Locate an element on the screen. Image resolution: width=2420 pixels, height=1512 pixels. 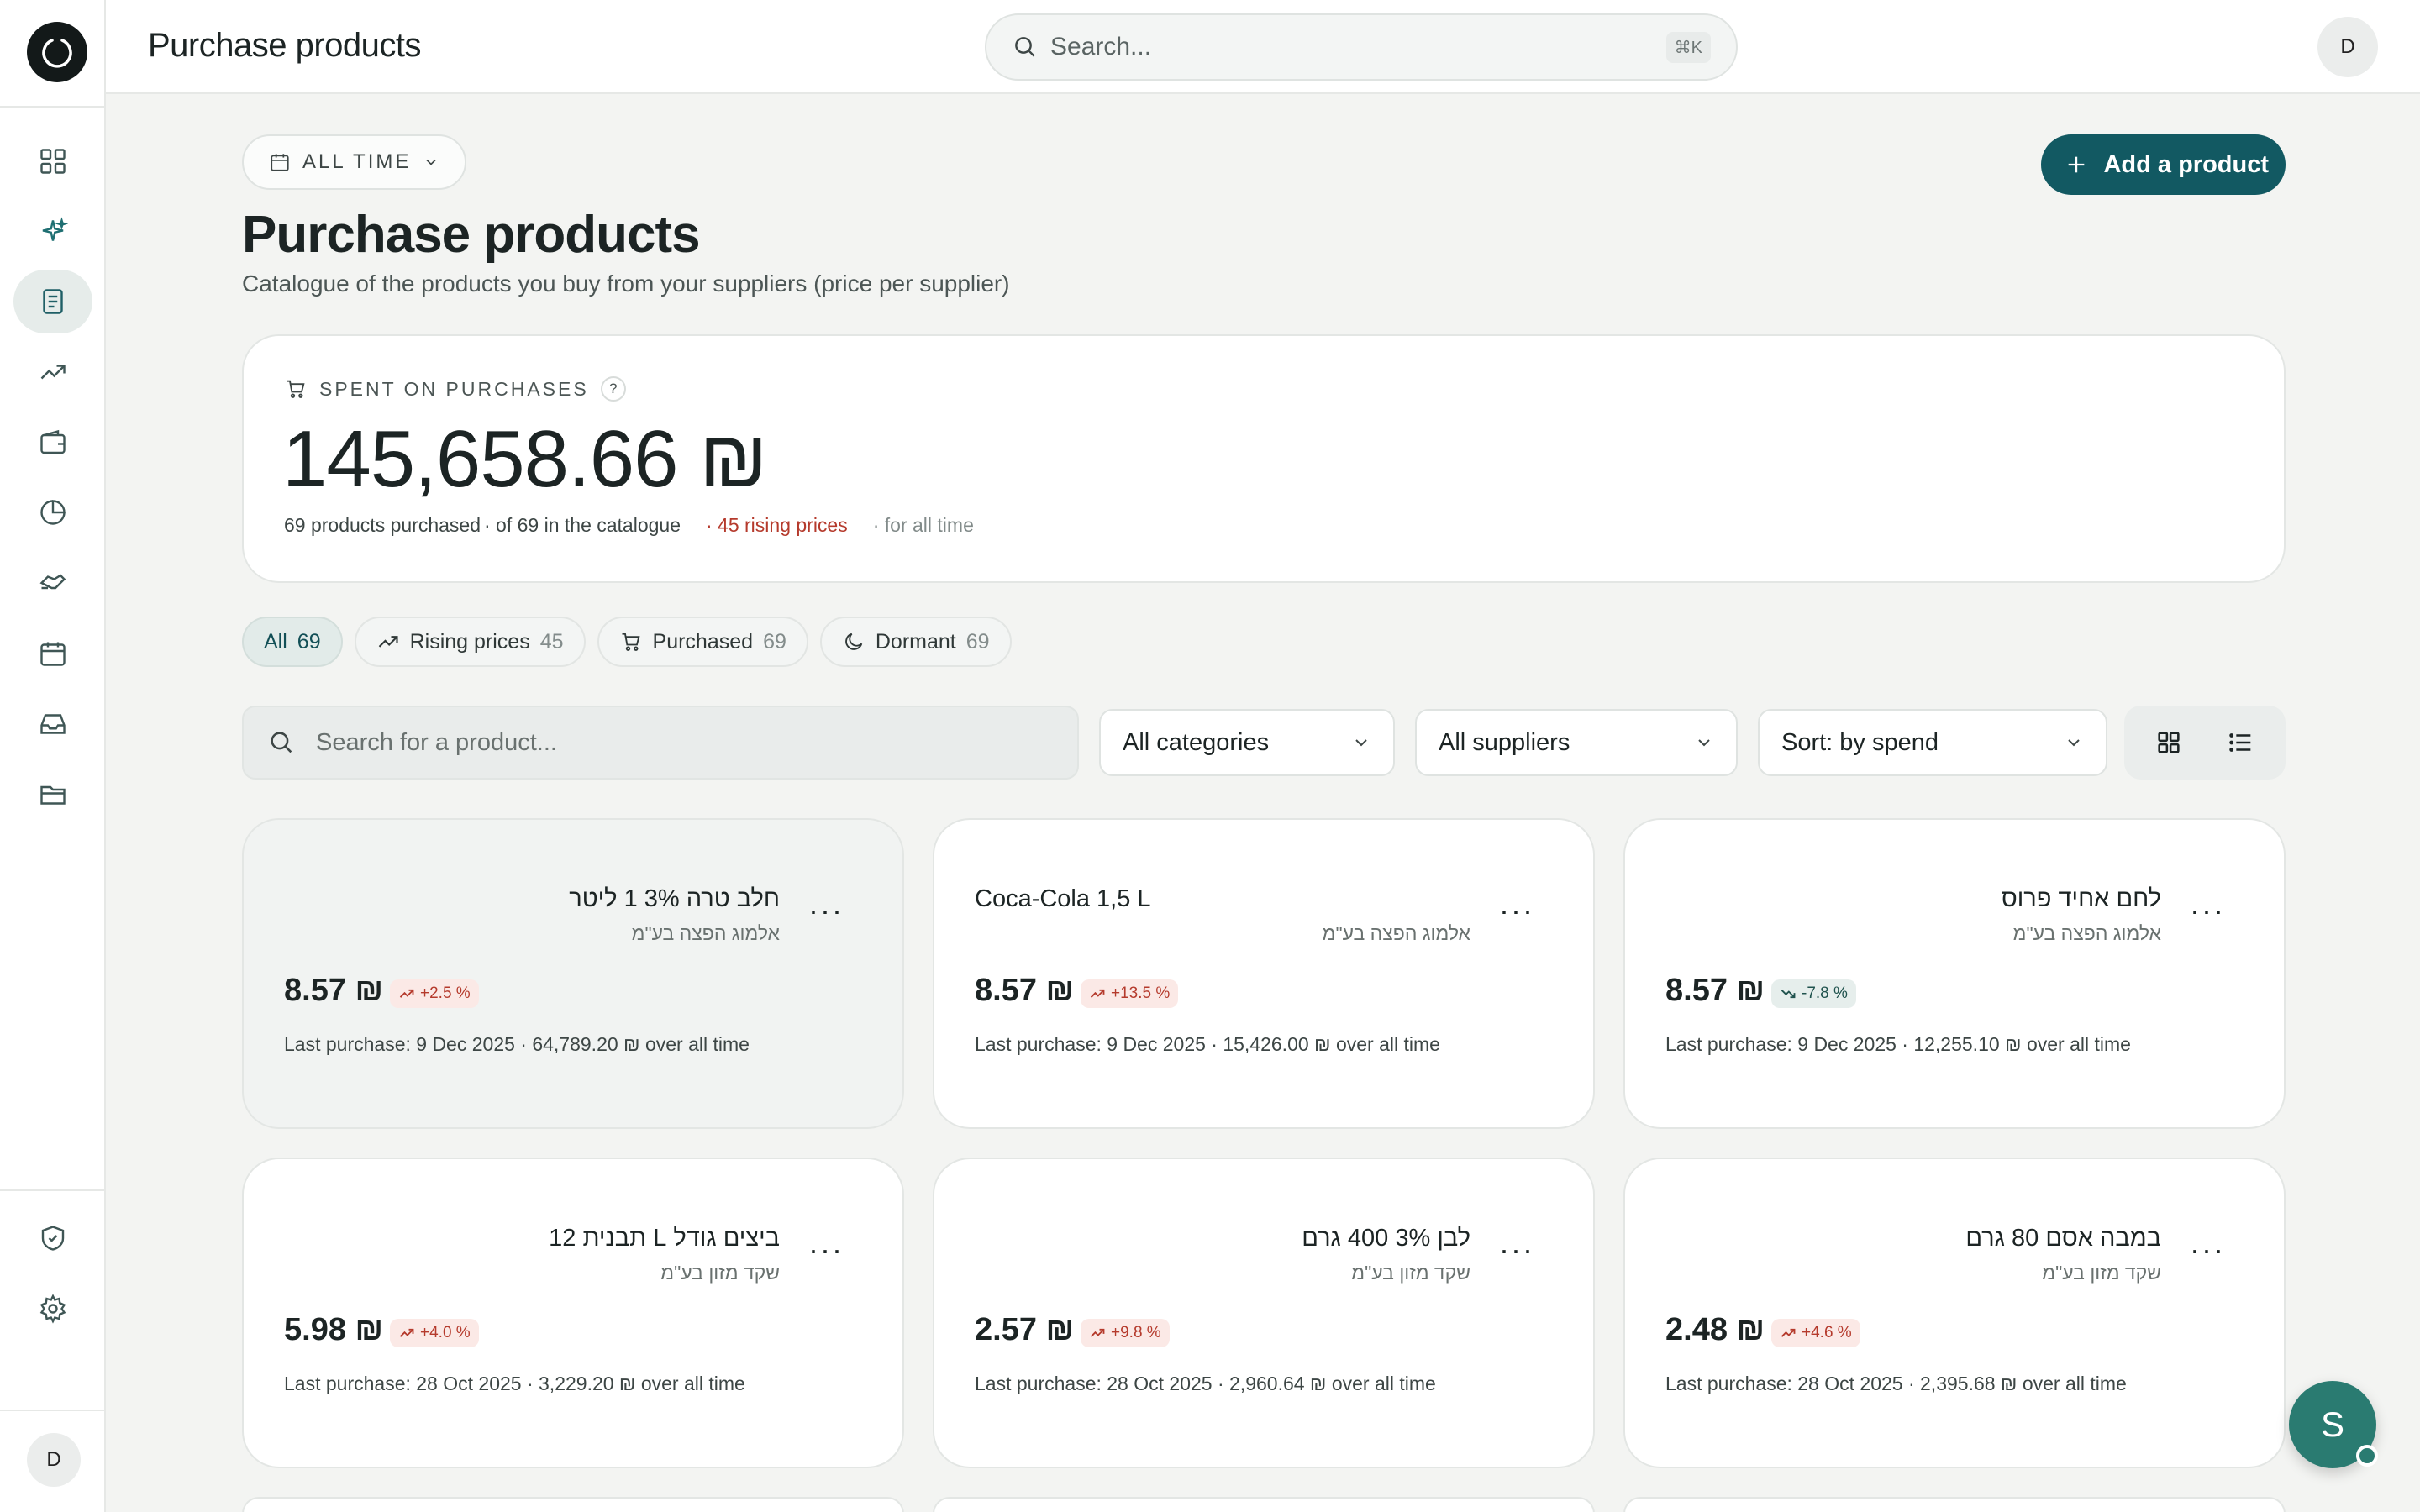
product-name: חלב טרה 3% 1 ליטר is located at coordinates (674, 898).